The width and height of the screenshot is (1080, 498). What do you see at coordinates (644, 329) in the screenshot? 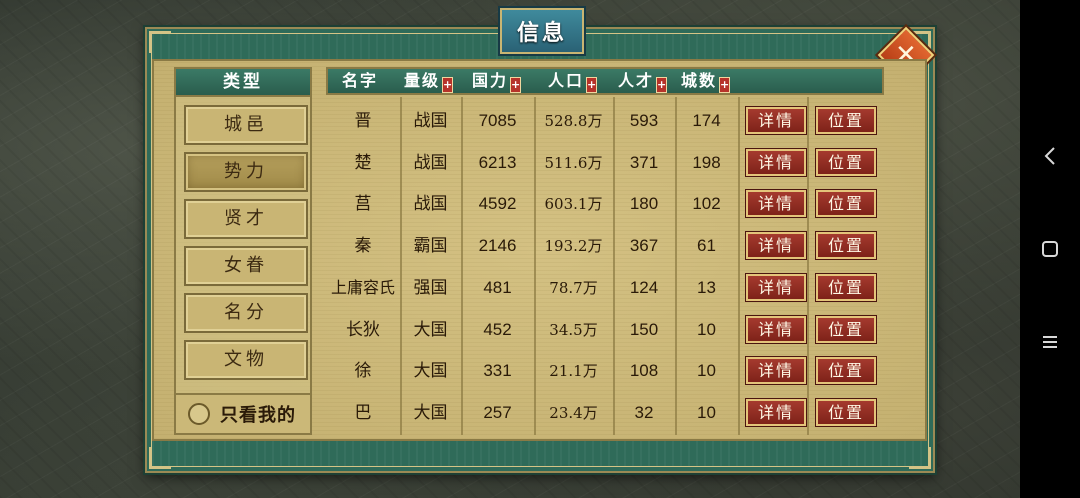
I see `cell-talent: 150` at bounding box center [644, 329].